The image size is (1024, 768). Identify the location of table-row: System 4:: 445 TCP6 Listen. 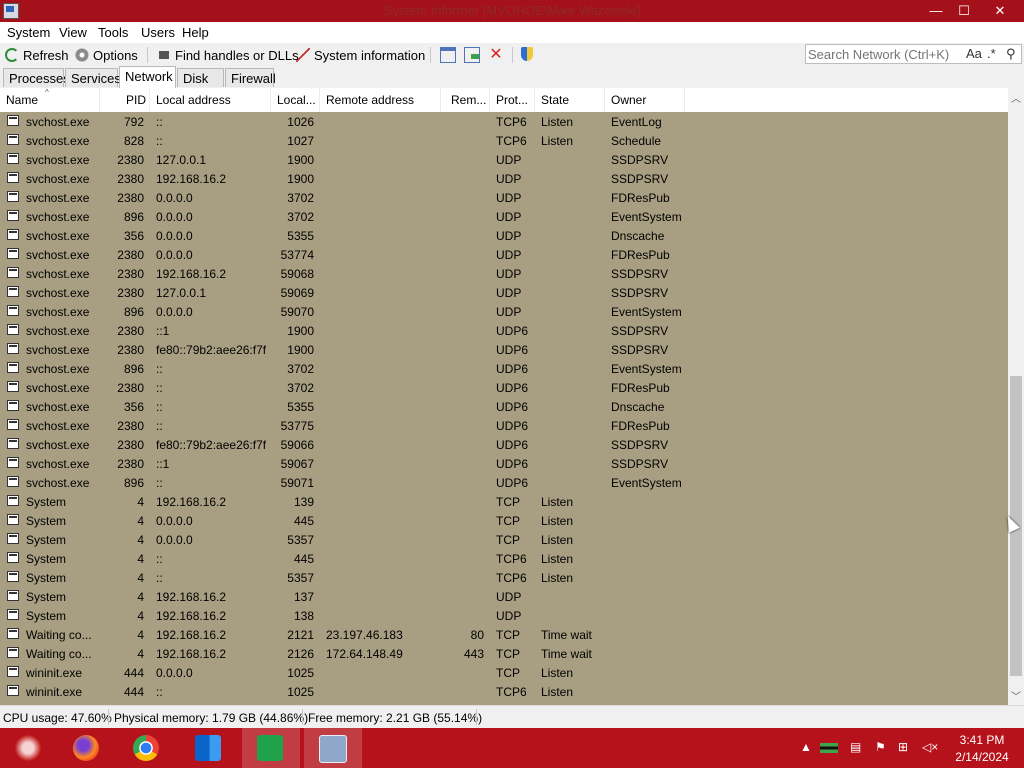
(504, 558).